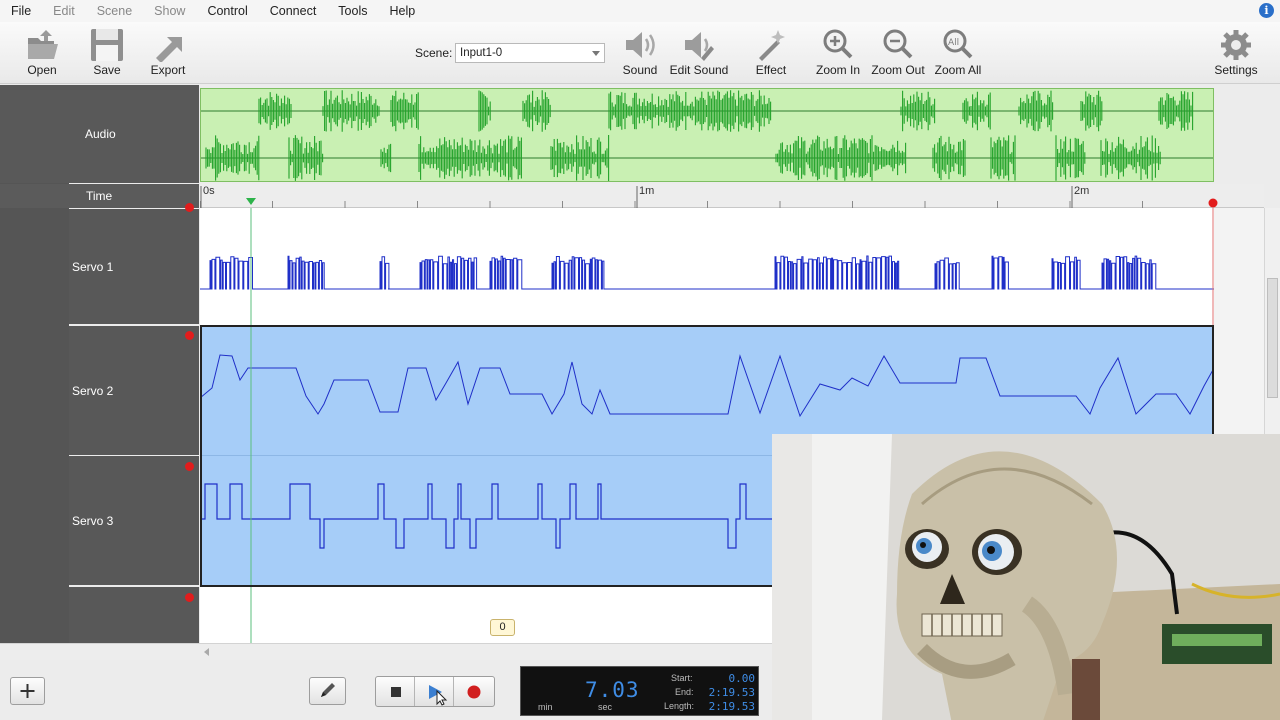 The width and height of the screenshot is (1280, 720). I want to click on zoom-in-button: Zoom In, so click(838, 54).